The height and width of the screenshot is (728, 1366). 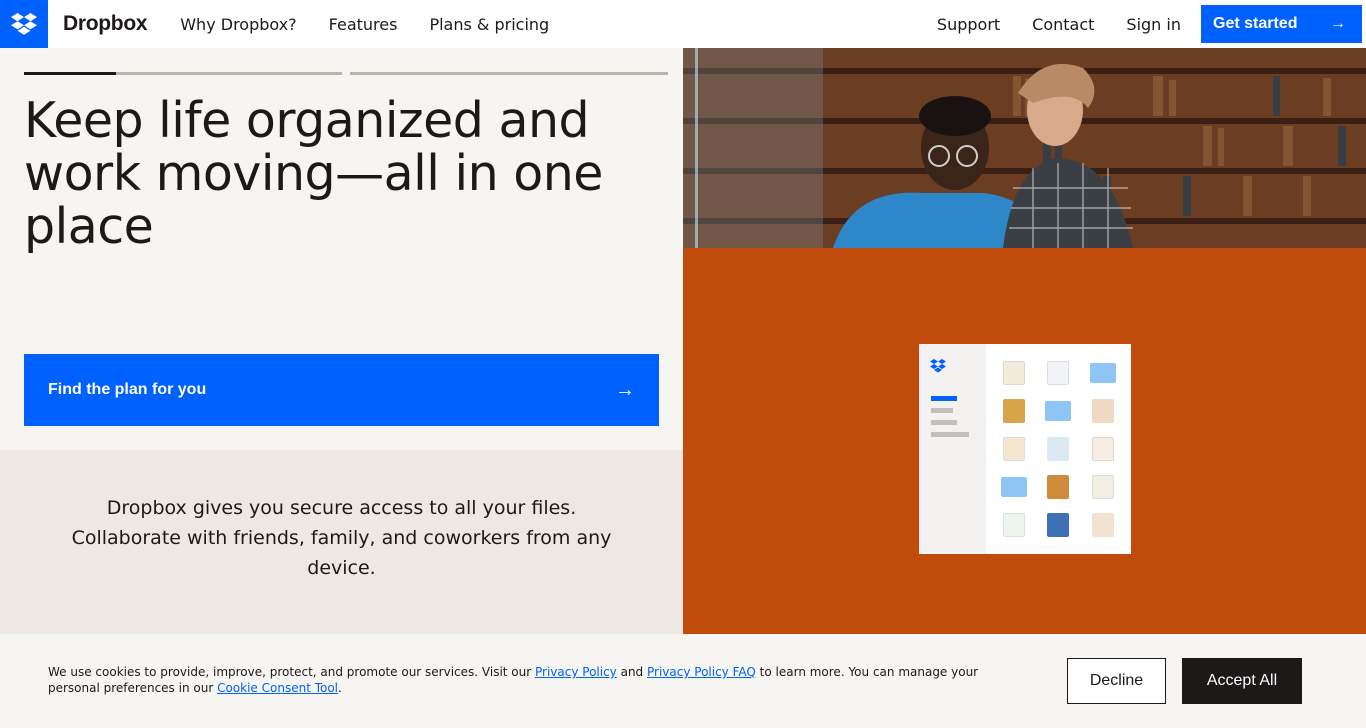 What do you see at coordinates (631, 672) in the screenshot?
I see `cookie-text-part: and` at bounding box center [631, 672].